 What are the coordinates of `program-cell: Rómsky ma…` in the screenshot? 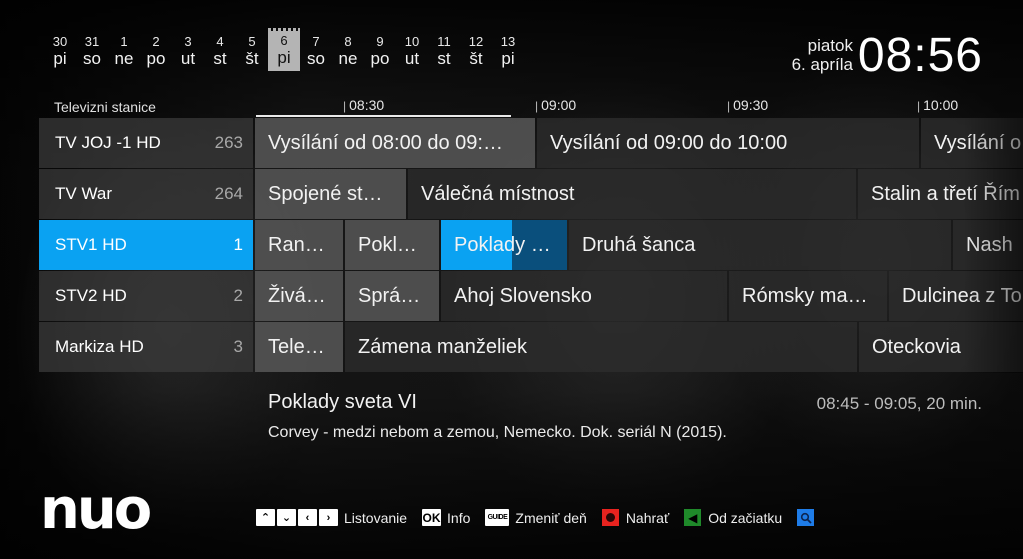 It's located at (808, 296).